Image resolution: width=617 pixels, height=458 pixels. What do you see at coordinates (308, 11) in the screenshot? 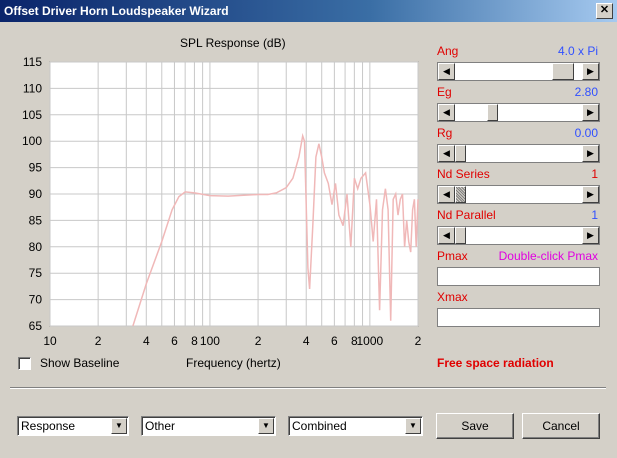
I see `title-bar: Offset Driver Horn Loudspeaker Wizard ✕` at bounding box center [308, 11].